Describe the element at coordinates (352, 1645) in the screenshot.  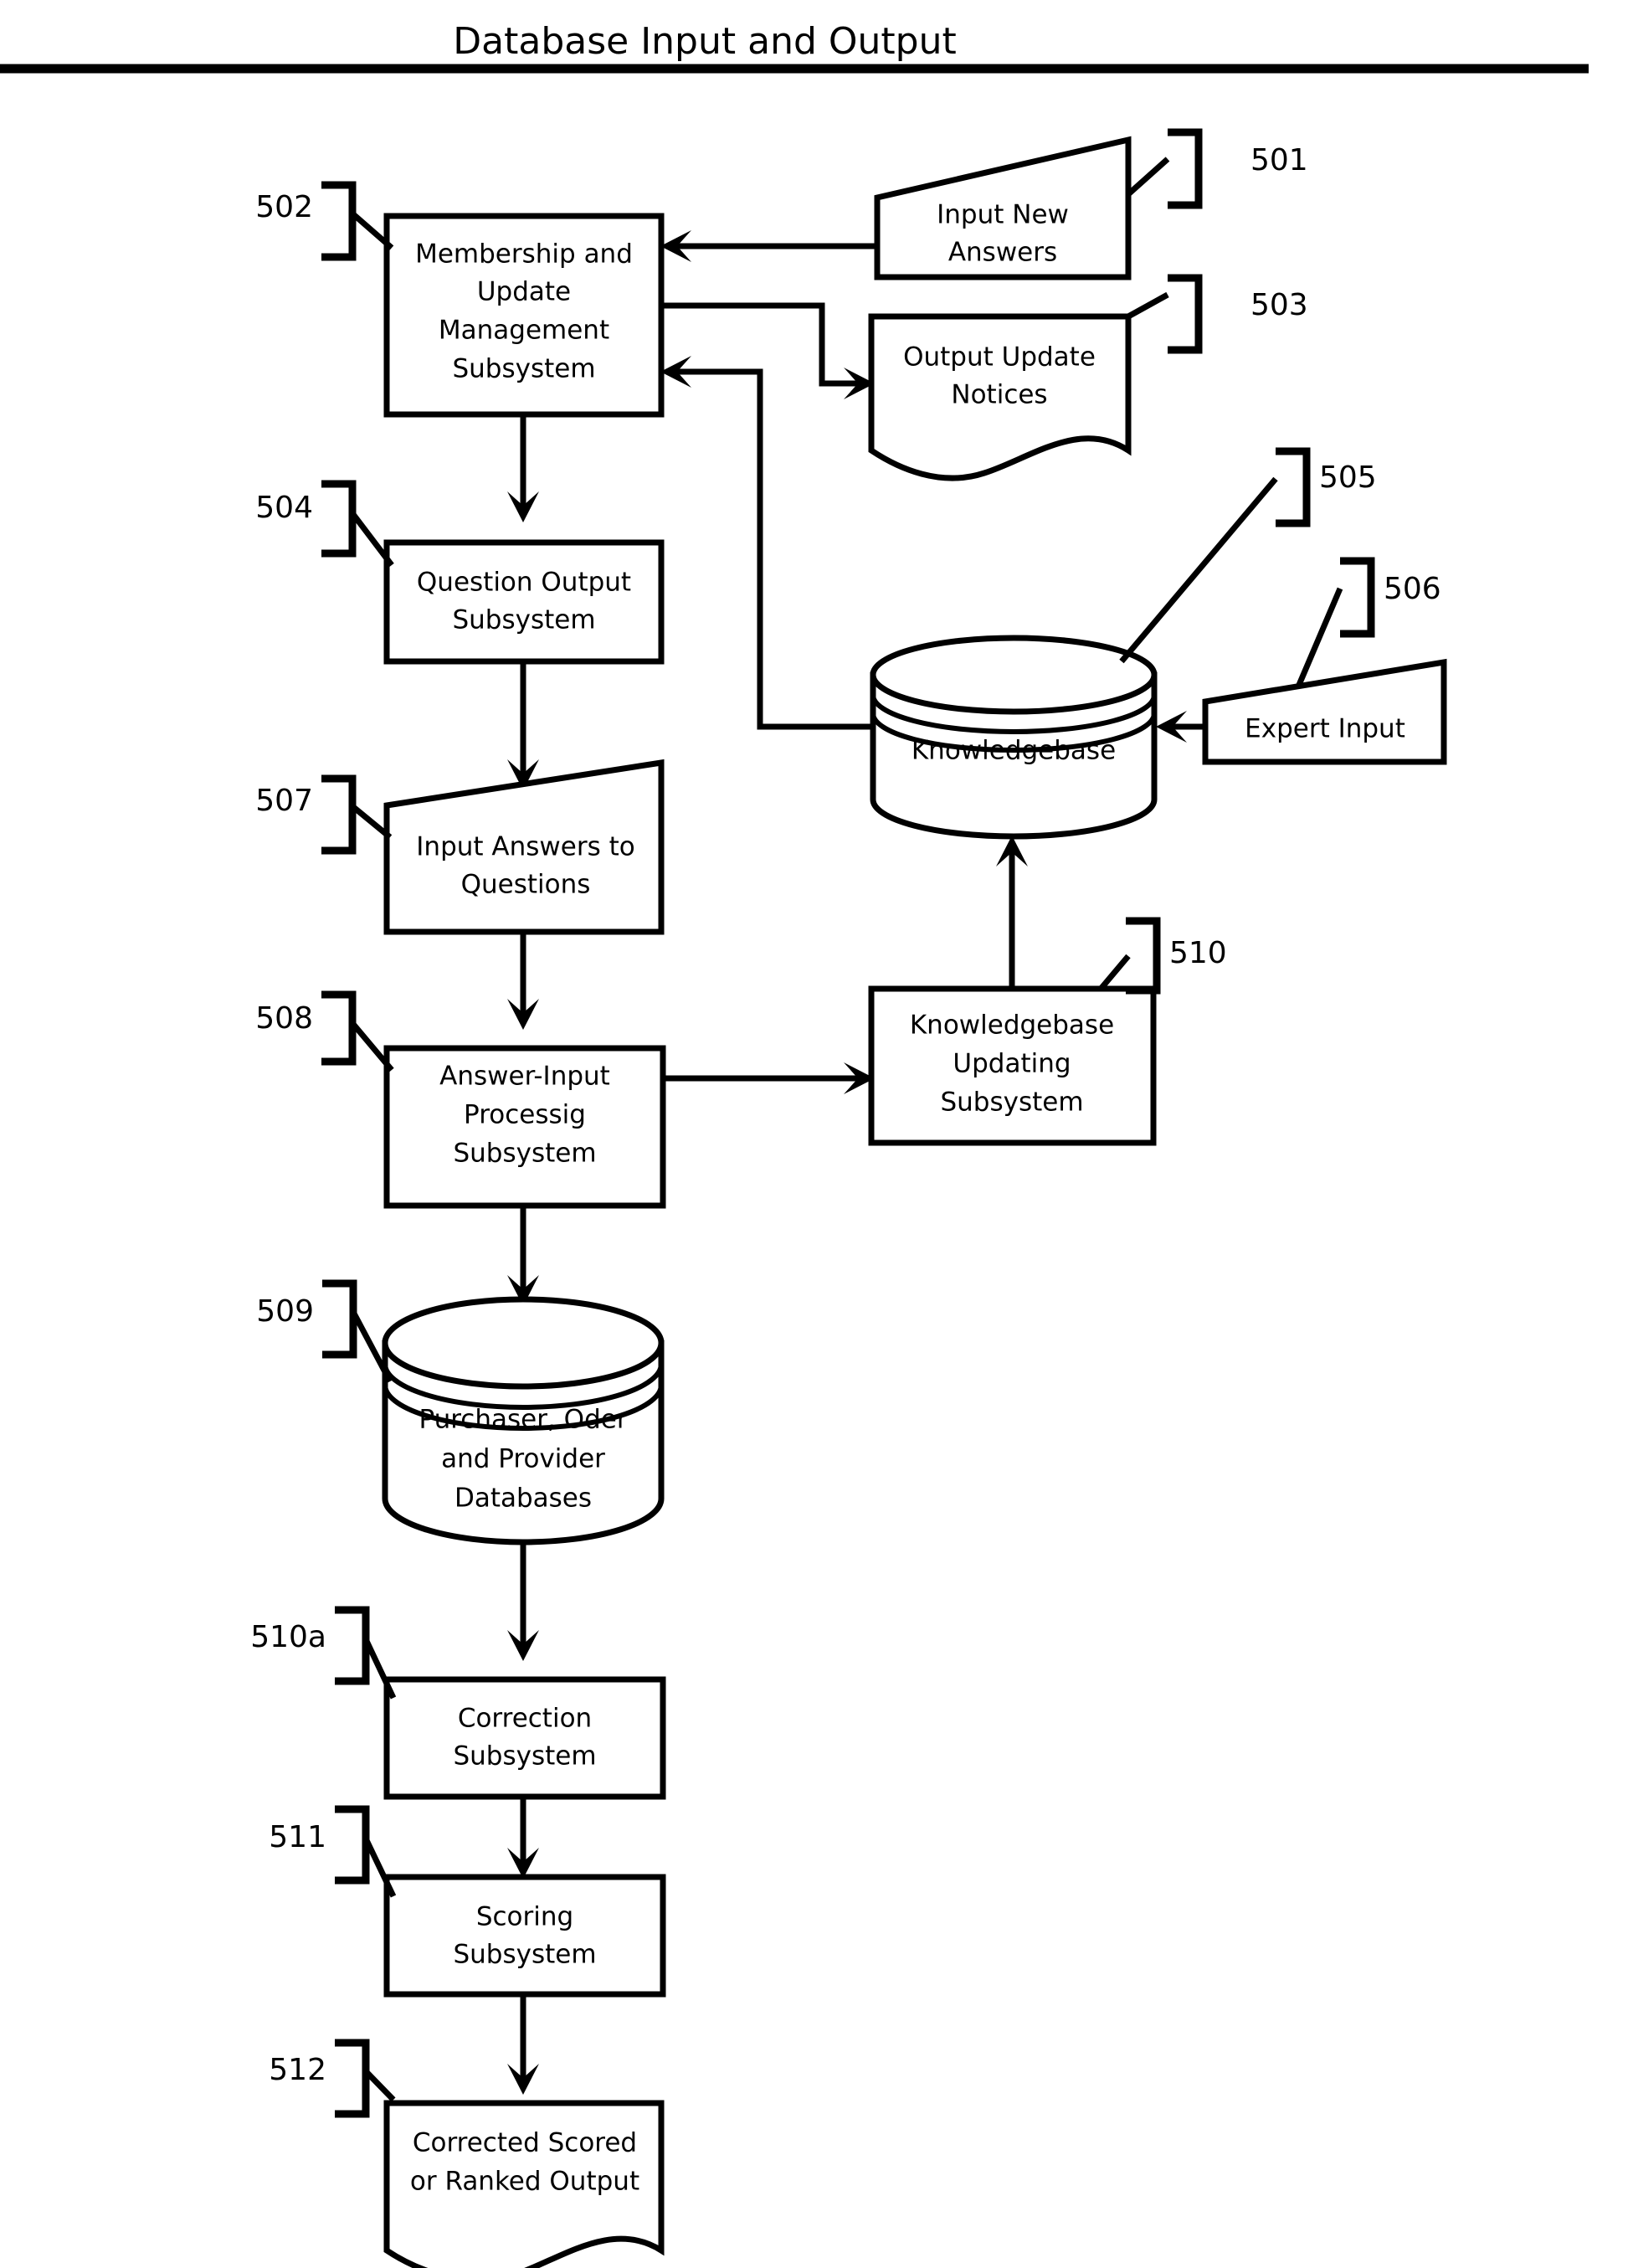
I see `ref-bracket-510a` at that location.